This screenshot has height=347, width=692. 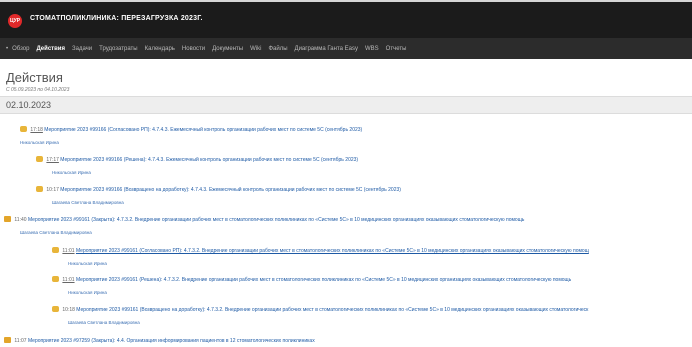 I want to click on entry-time: 10:17, so click(x=52, y=190).